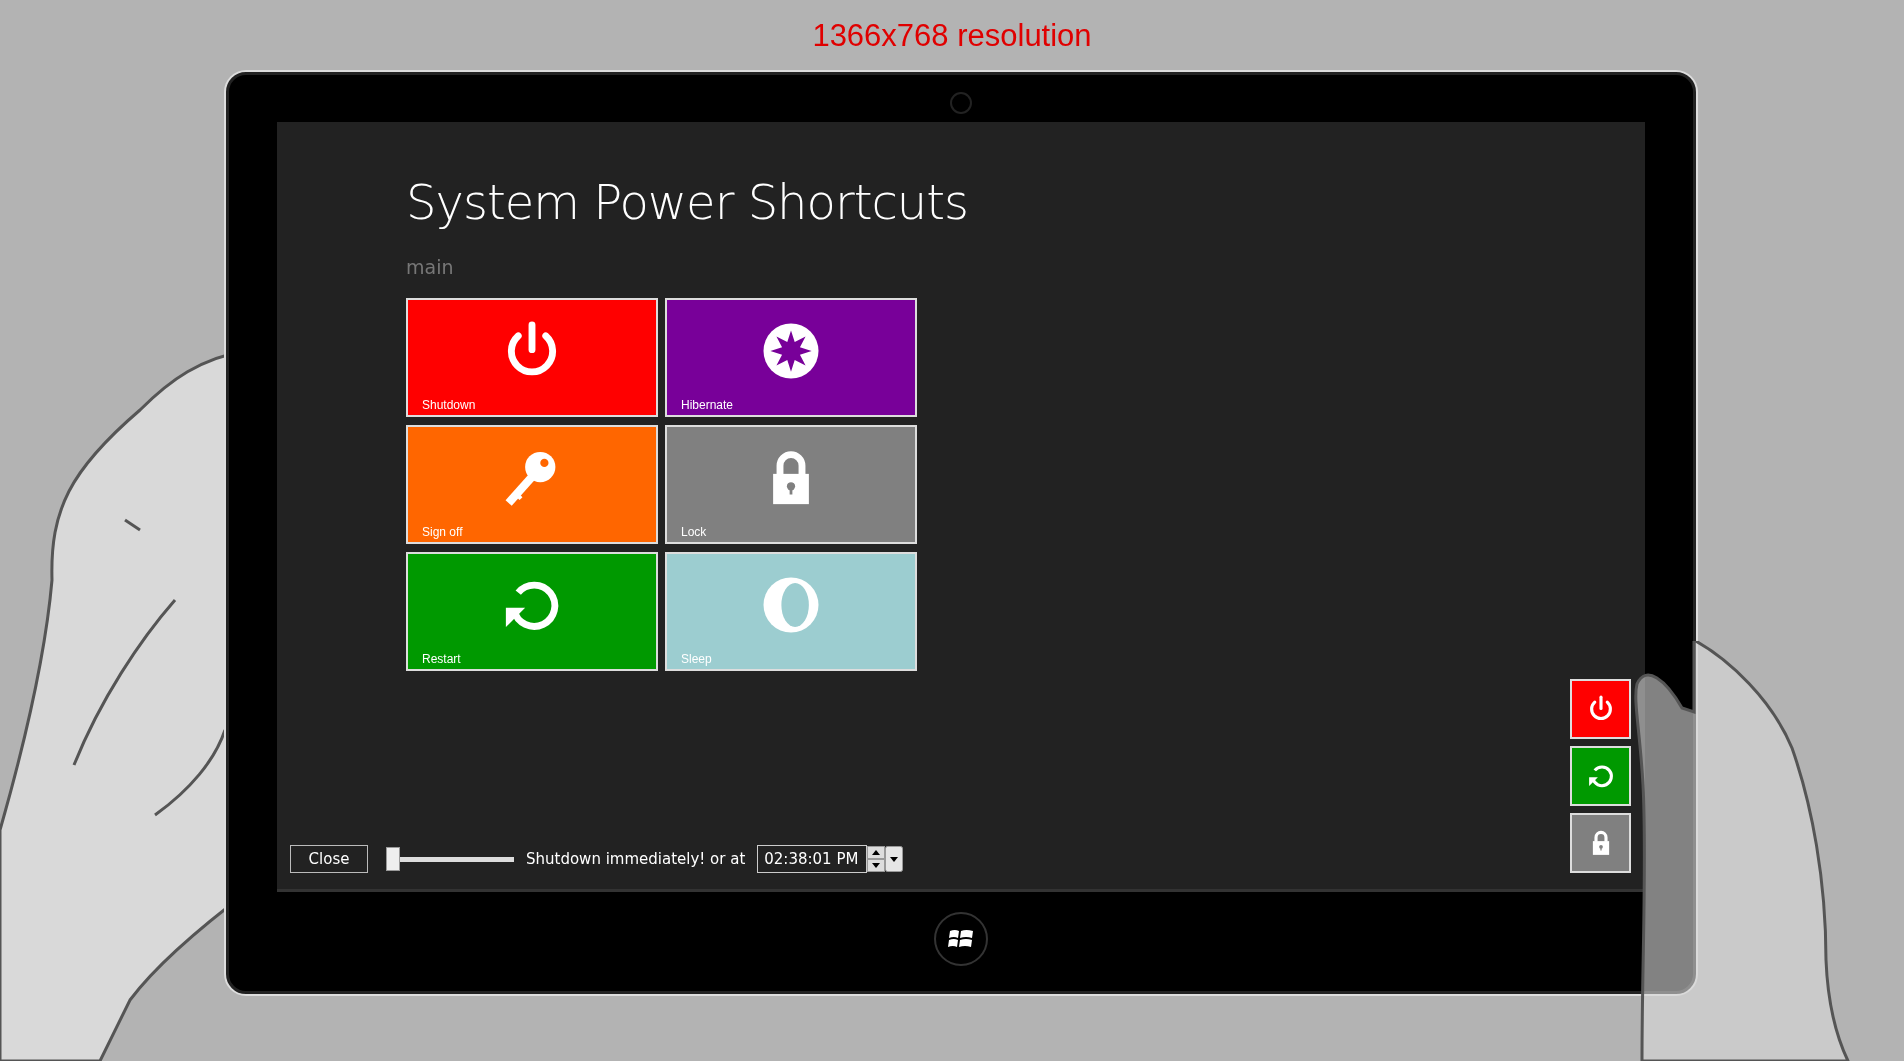 The height and width of the screenshot is (1061, 1904). What do you see at coordinates (791, 357) in the screenshot?
I see `tile-button: Hibernate` at bounding box center [791, 357].